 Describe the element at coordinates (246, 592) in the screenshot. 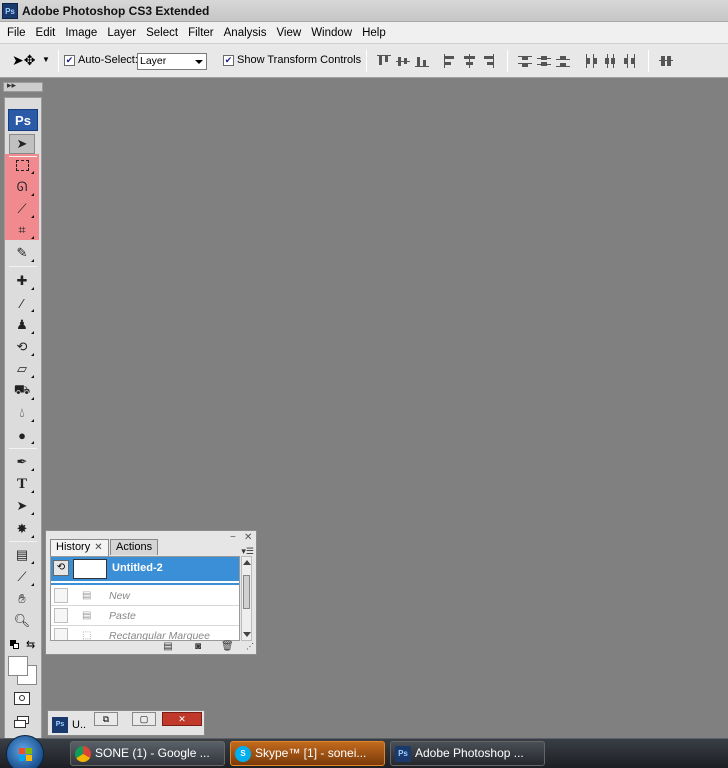

I see `scroll-thumb` at that location.